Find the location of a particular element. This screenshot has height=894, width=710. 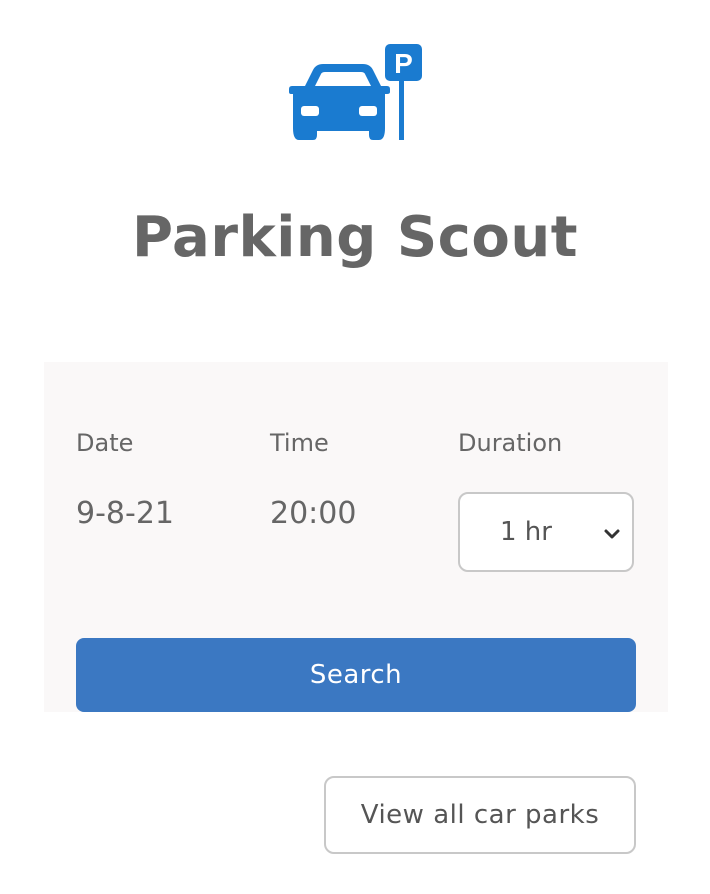

duration-select: 1 hr is located at coordinates (546, 532).